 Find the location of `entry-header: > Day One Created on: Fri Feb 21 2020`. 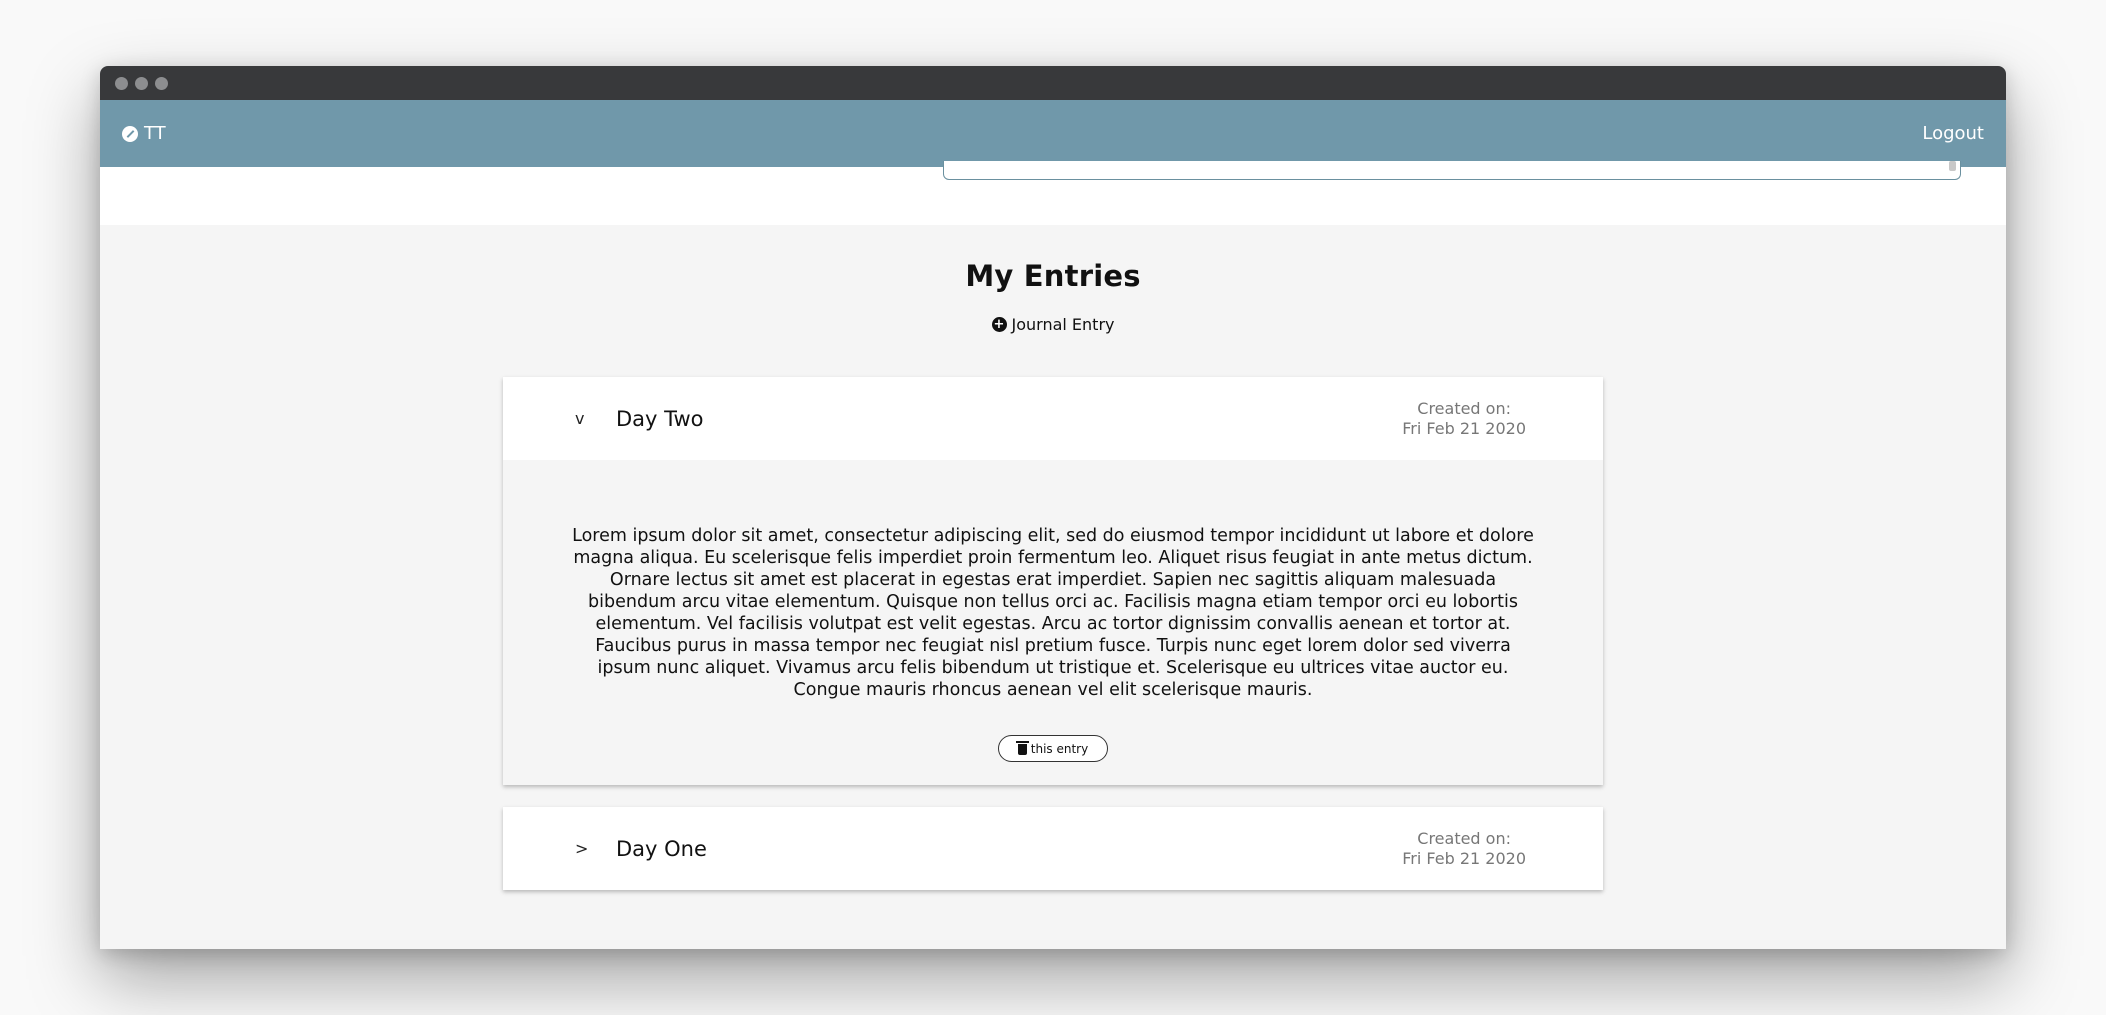

entry-header: > Day One Created on: Fri Feb 21 2020 is located at coordinates (1053, 848).